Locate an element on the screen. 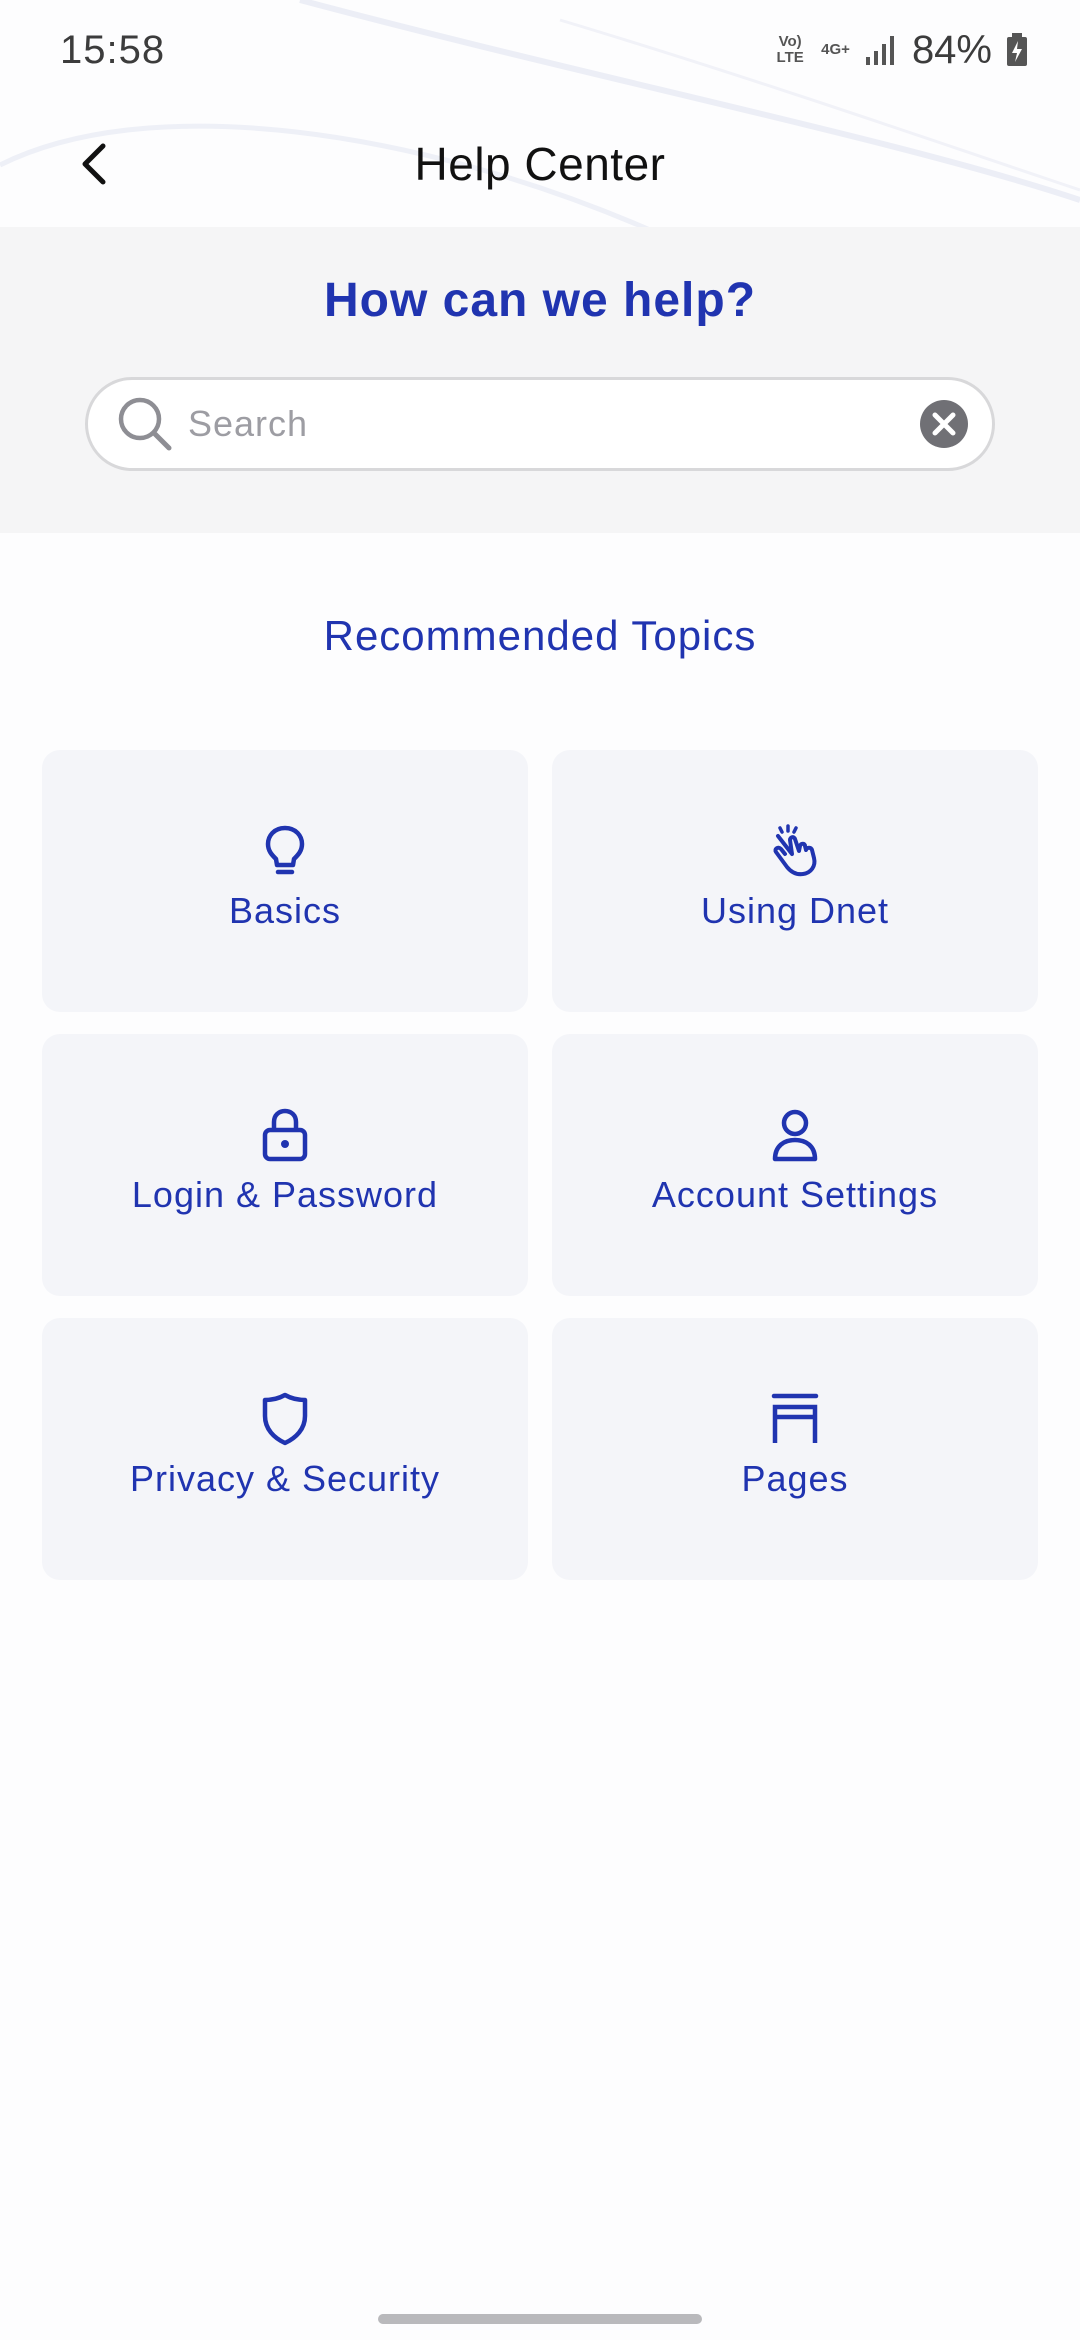 The height and width of the screenshot is (2340, 1080). topic-label: Using Dnet is located at coordinates (795, 910).